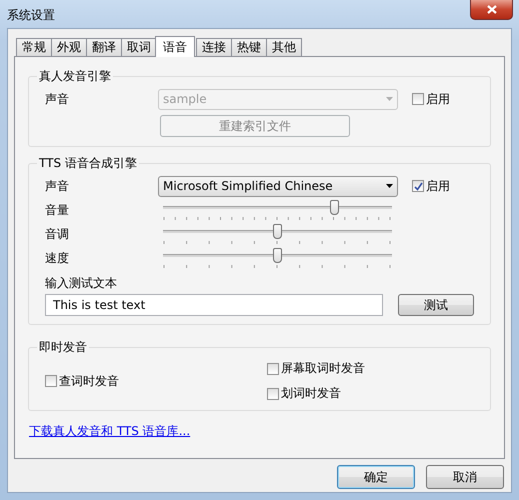  Describe the element at coordinates (139, 47) in the screenshot. I see `tab: 取词` at that location.